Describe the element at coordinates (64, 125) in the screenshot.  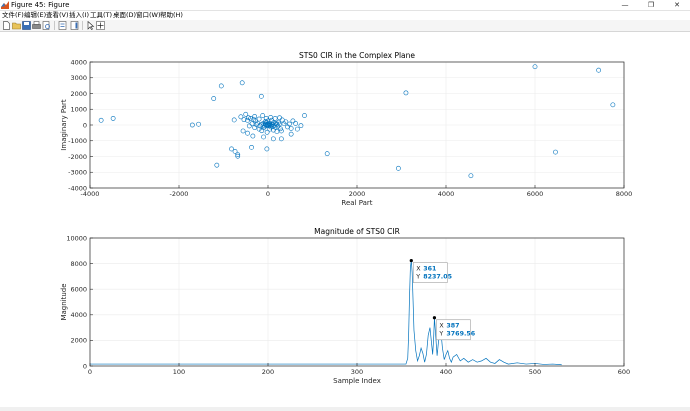
I see `scatter-ylabel: Imaginary Part` at that location.